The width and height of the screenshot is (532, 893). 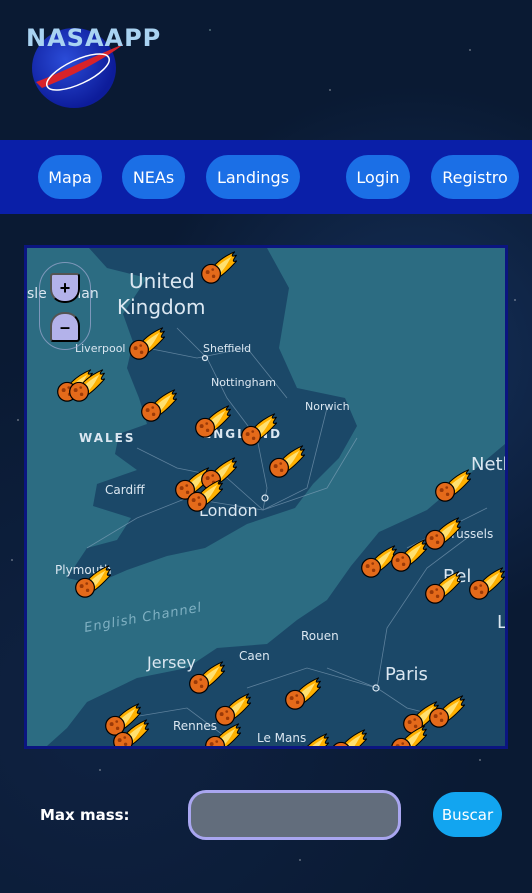 I want to click on zoom-out-button: –, so click(x=65, y=327).